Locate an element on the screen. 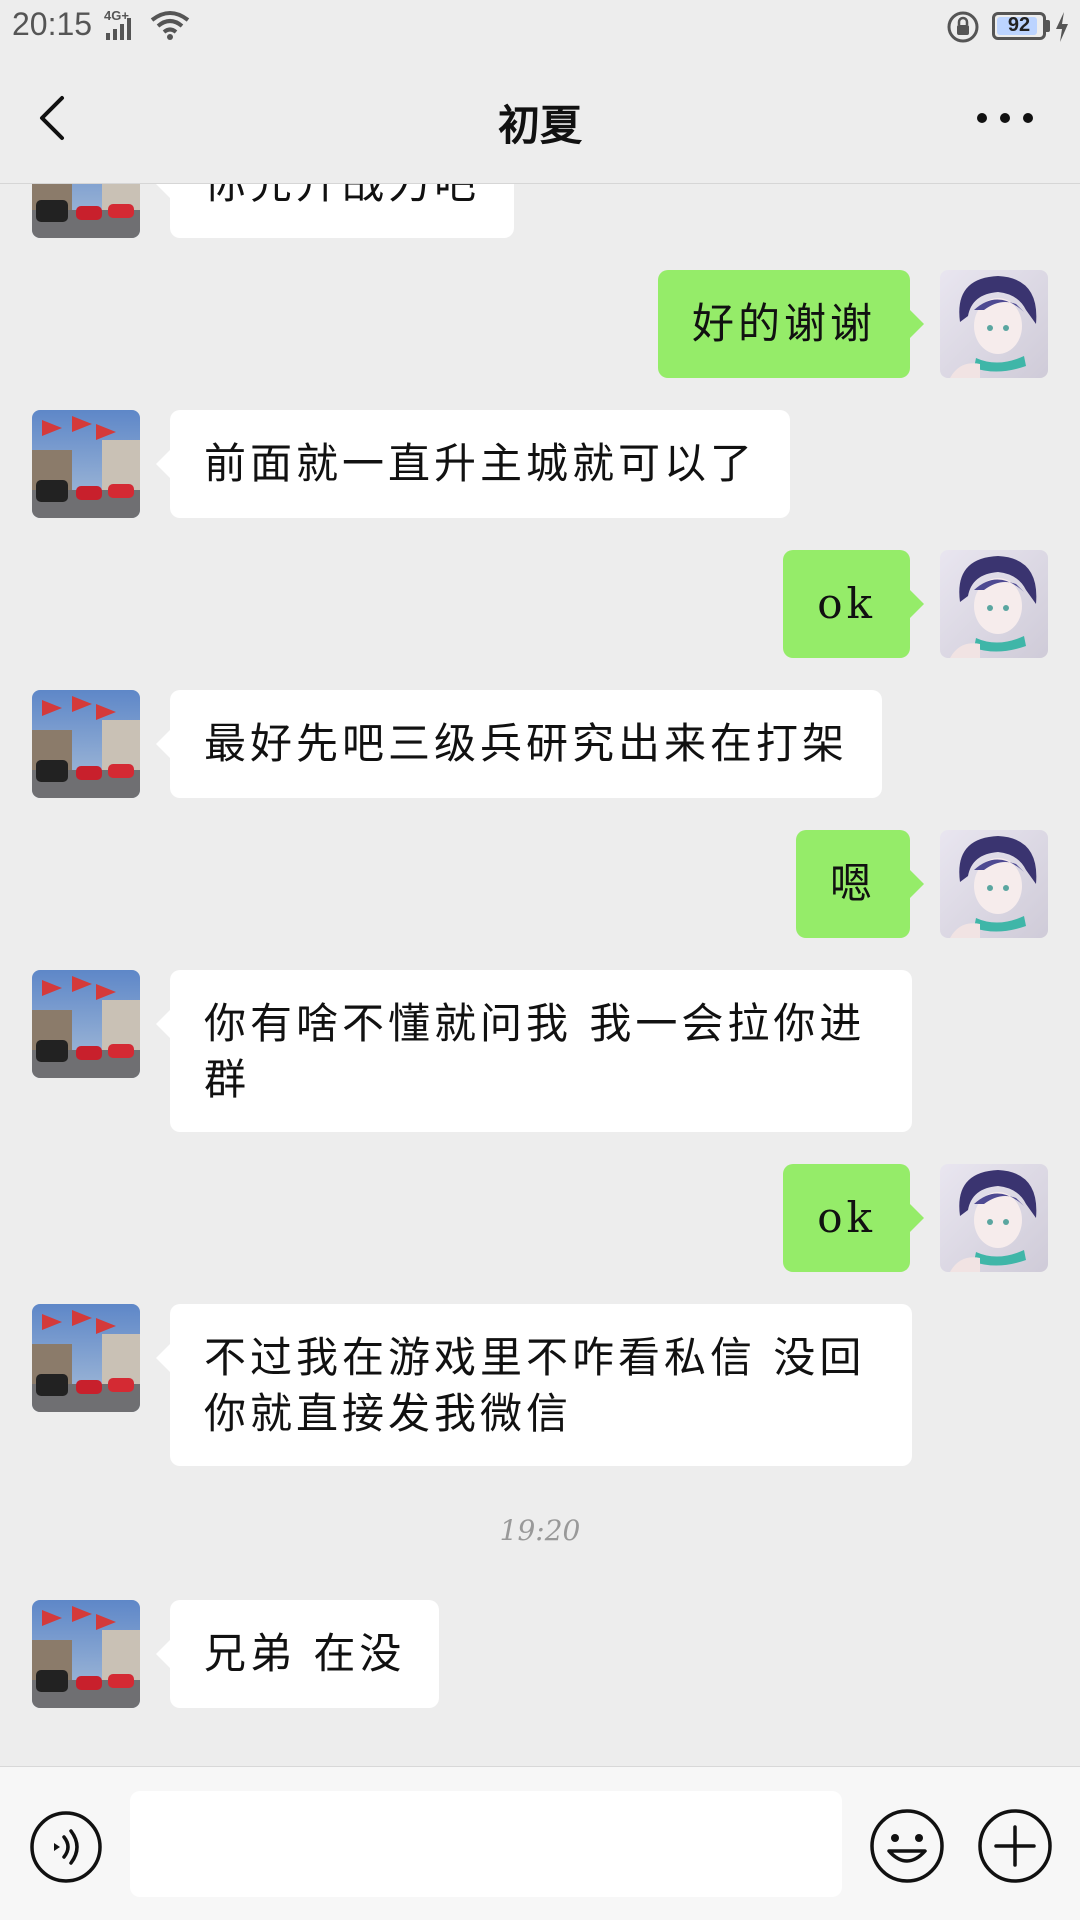 Image resolution: width=1080 pixels, height=1920 pixels. emoji-icon is located at coordinates (907, 1846).